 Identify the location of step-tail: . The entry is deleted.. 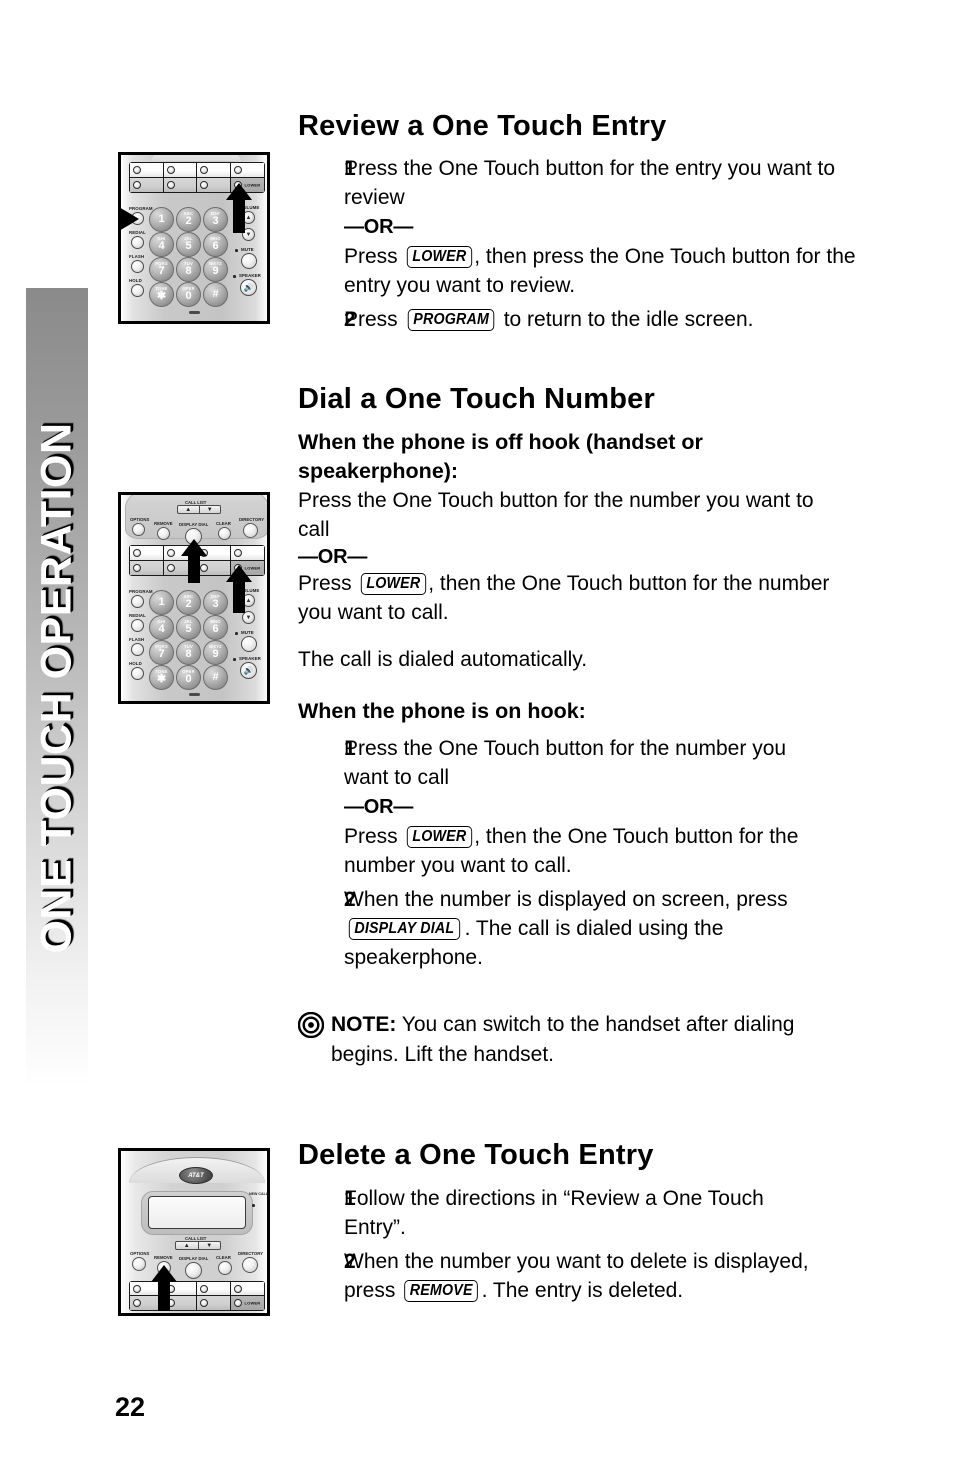
(582, 1290).